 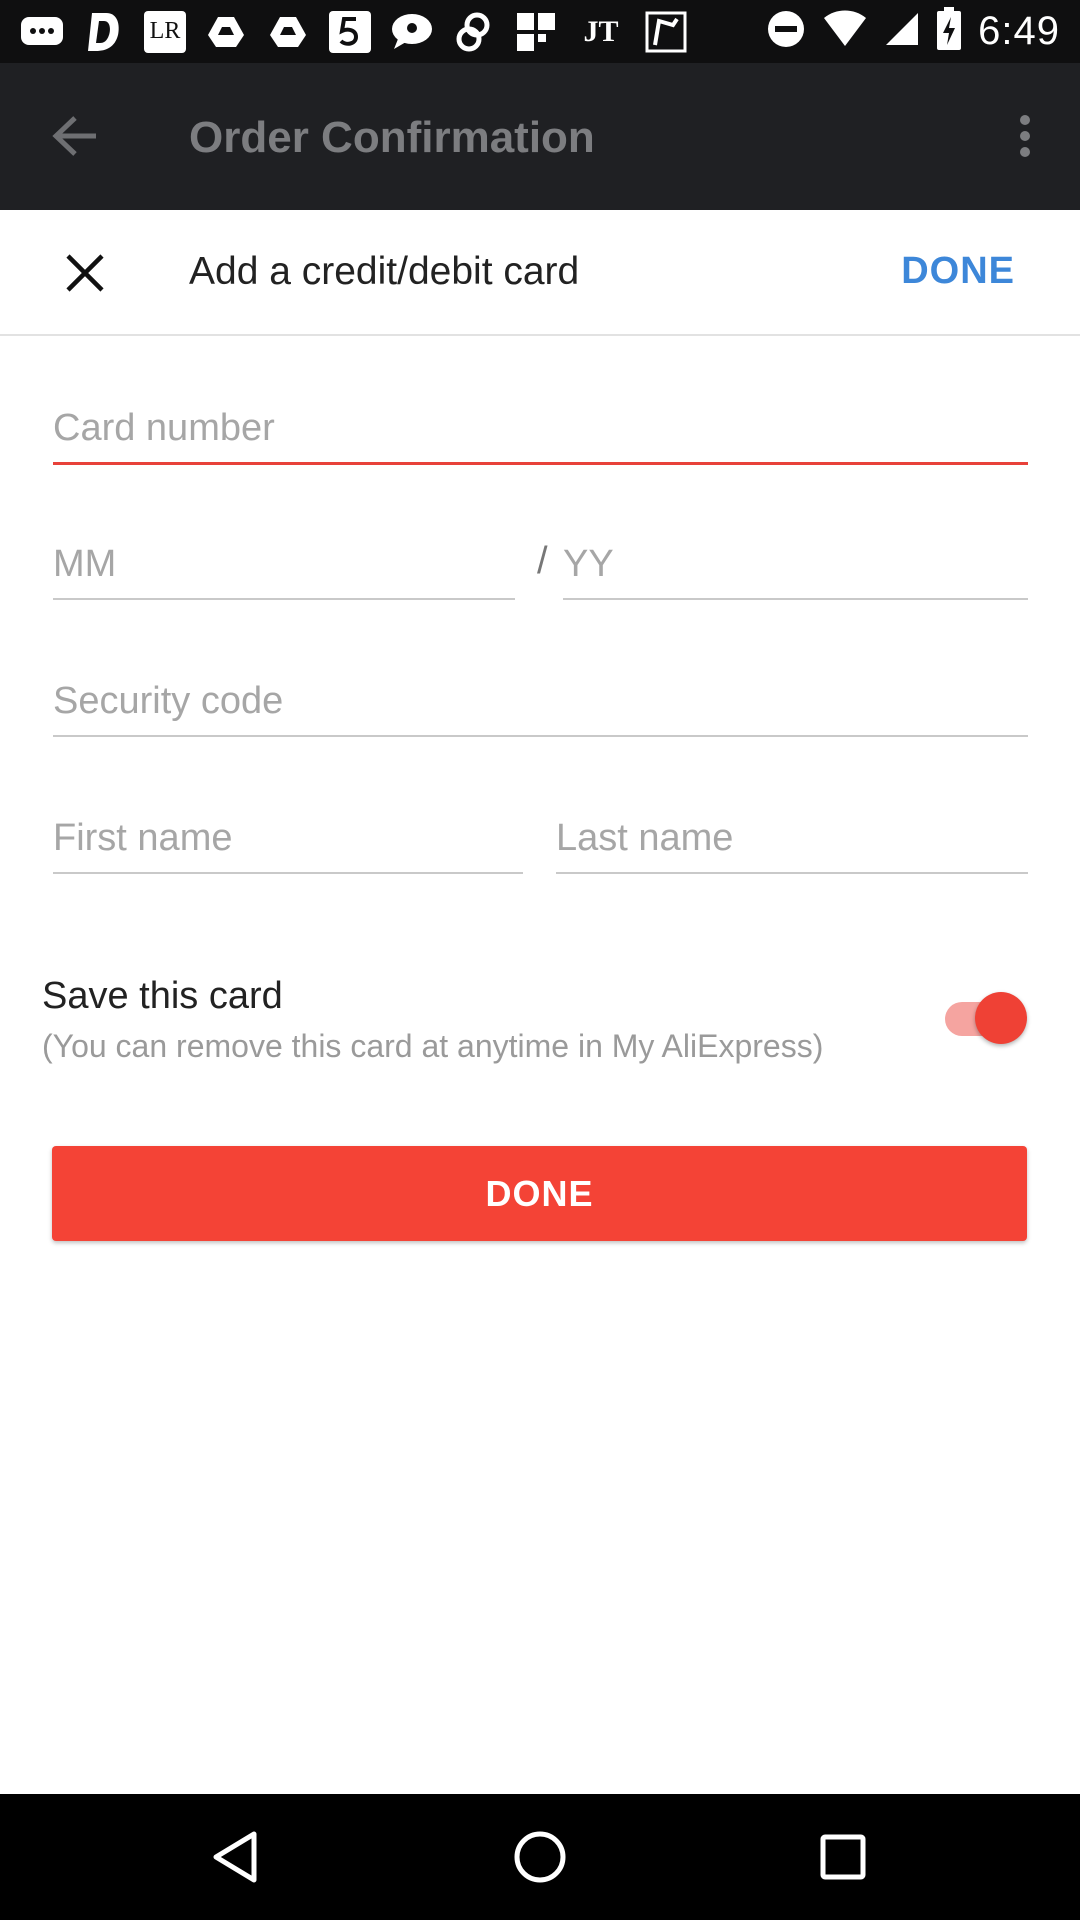 I want to click on signal-icon, so click(x=902, y=31).